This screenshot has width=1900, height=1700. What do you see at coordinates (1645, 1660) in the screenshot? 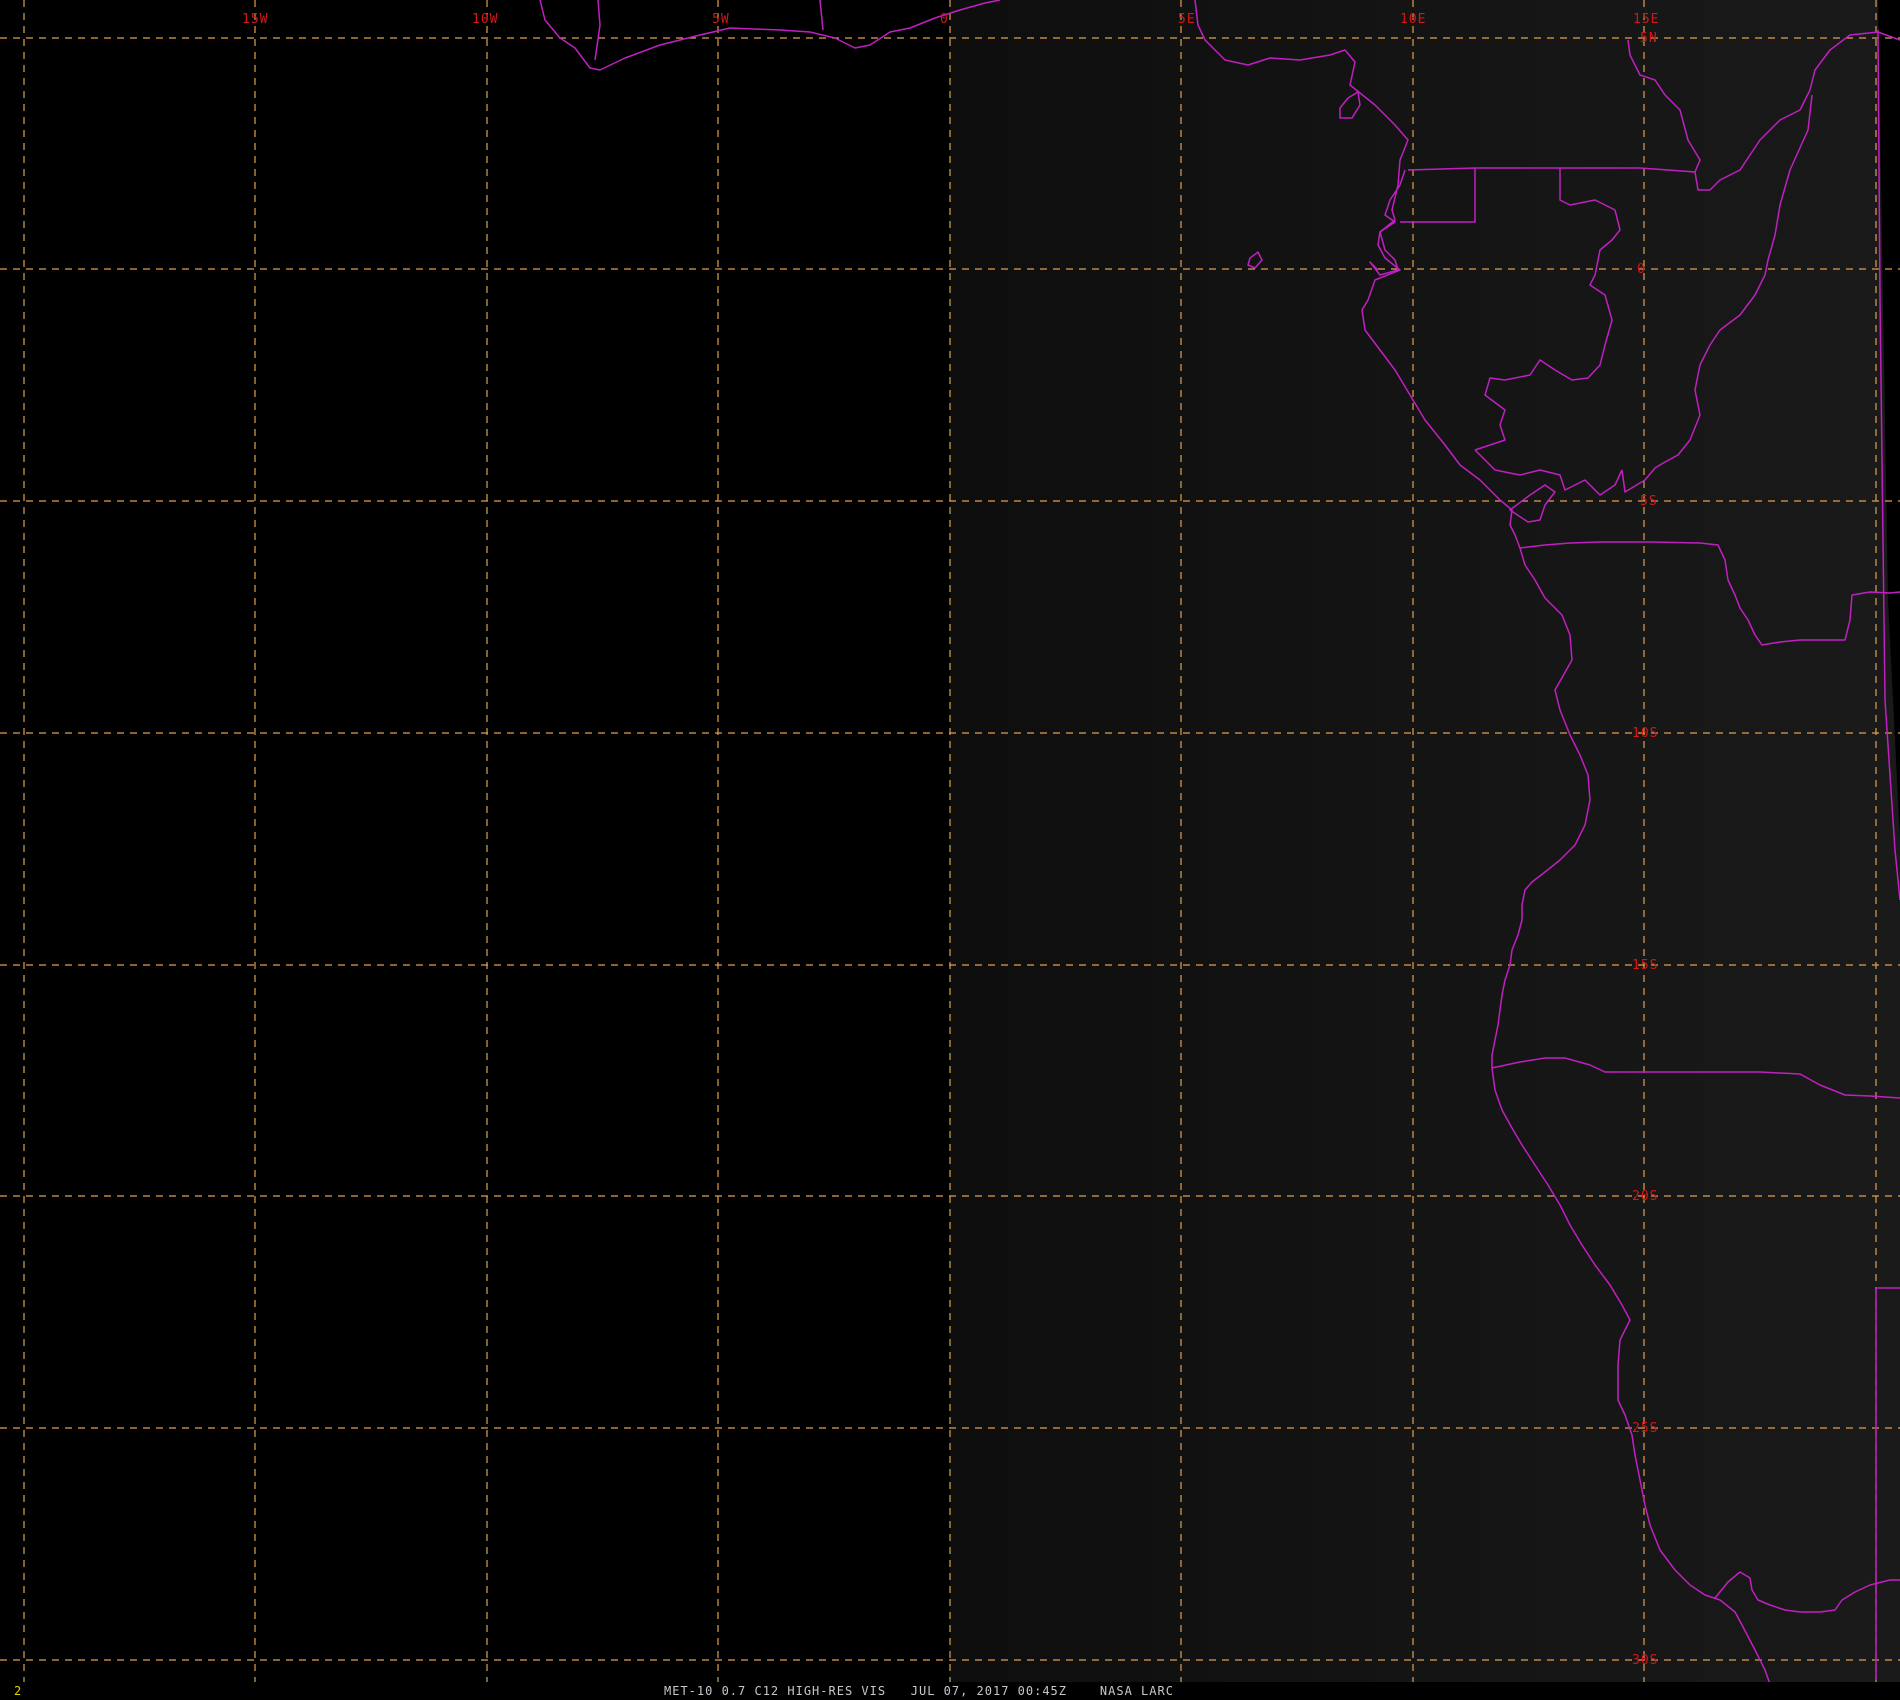
I see `lat-label-30s: 30S` at bounding box center [1645, 1660].